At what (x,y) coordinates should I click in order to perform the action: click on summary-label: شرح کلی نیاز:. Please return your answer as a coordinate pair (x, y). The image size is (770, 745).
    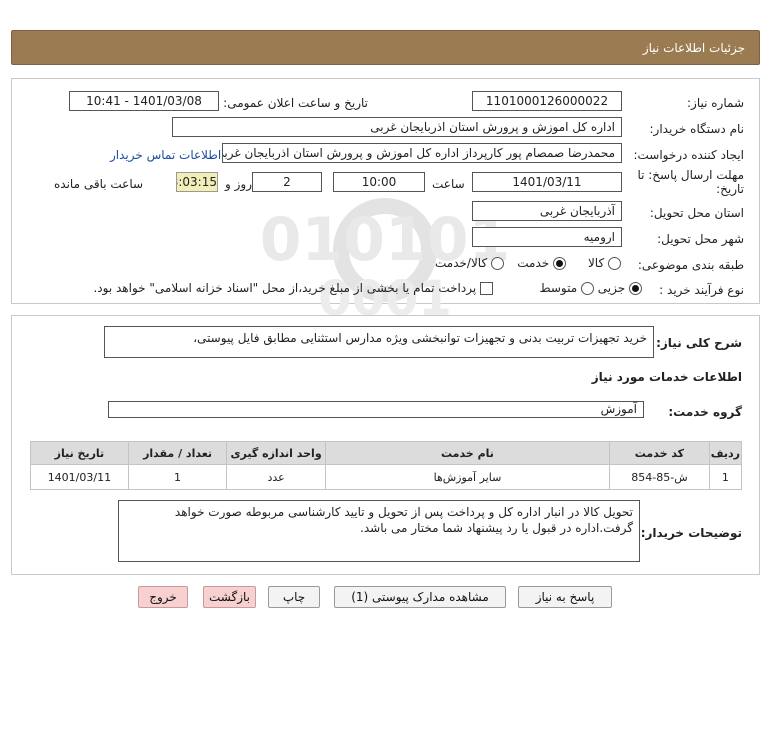
    Looking at the image, I should click on (699, 343).